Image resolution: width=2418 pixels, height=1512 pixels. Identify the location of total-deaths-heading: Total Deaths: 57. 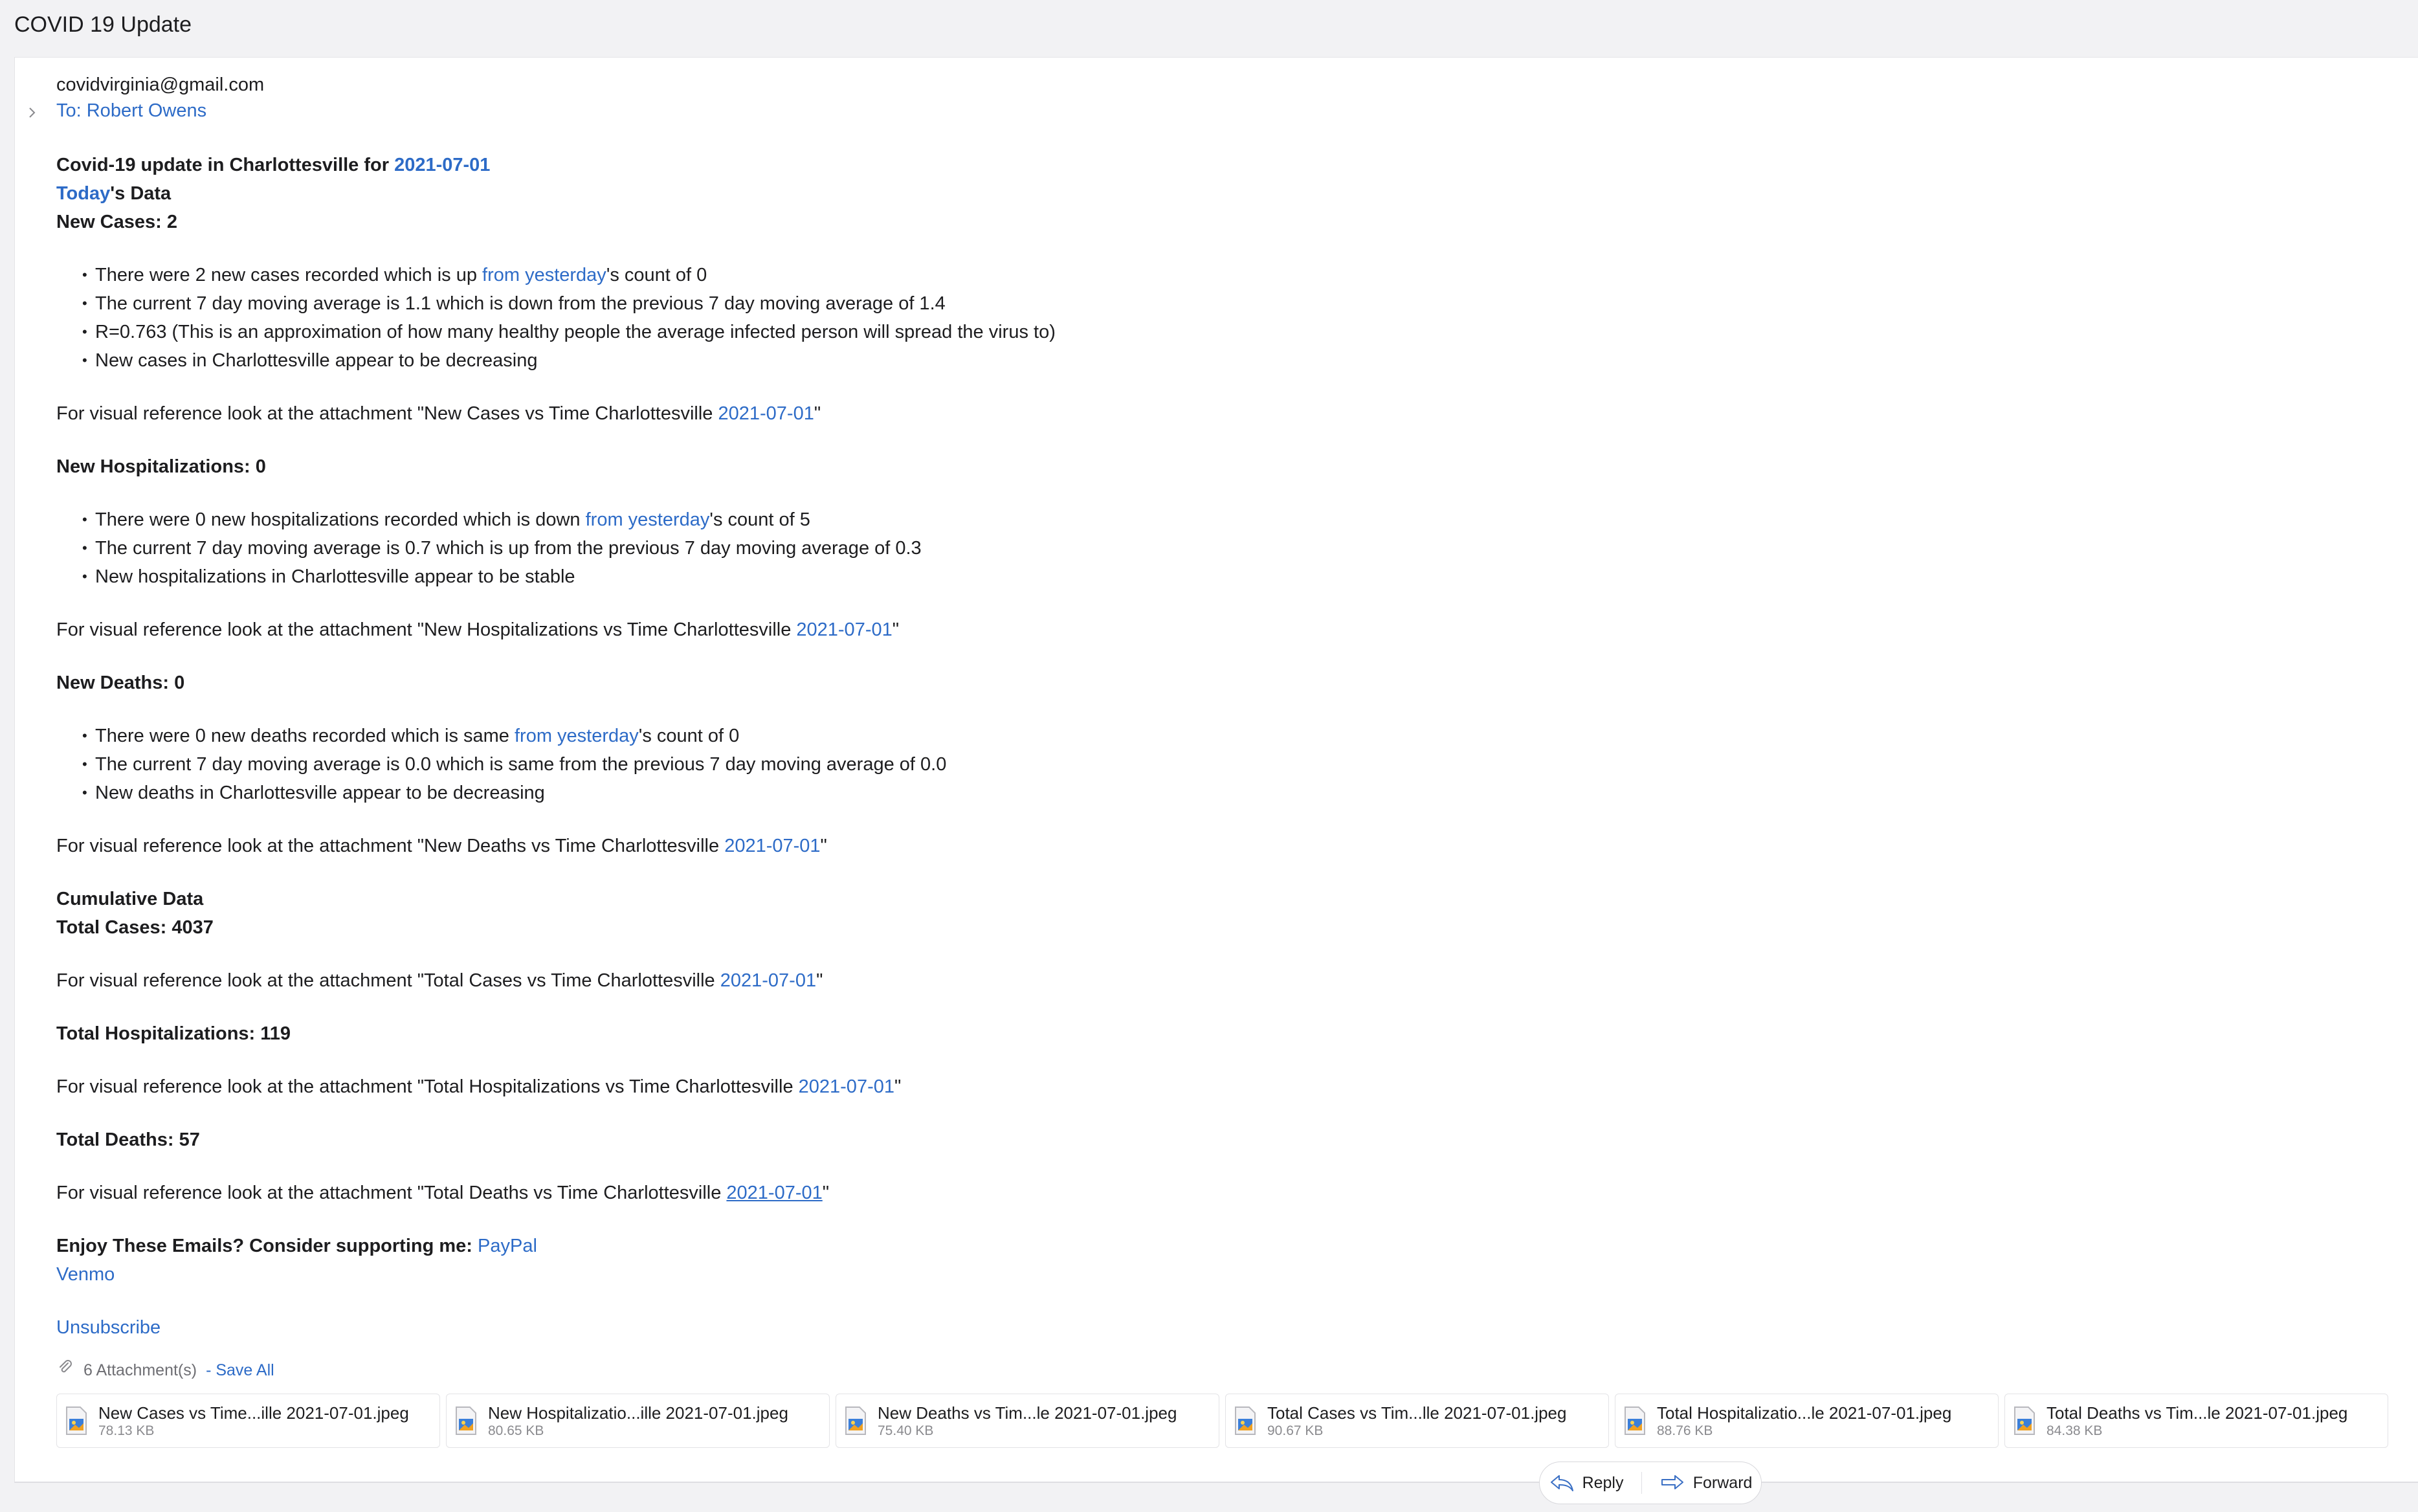
(128, 1139).